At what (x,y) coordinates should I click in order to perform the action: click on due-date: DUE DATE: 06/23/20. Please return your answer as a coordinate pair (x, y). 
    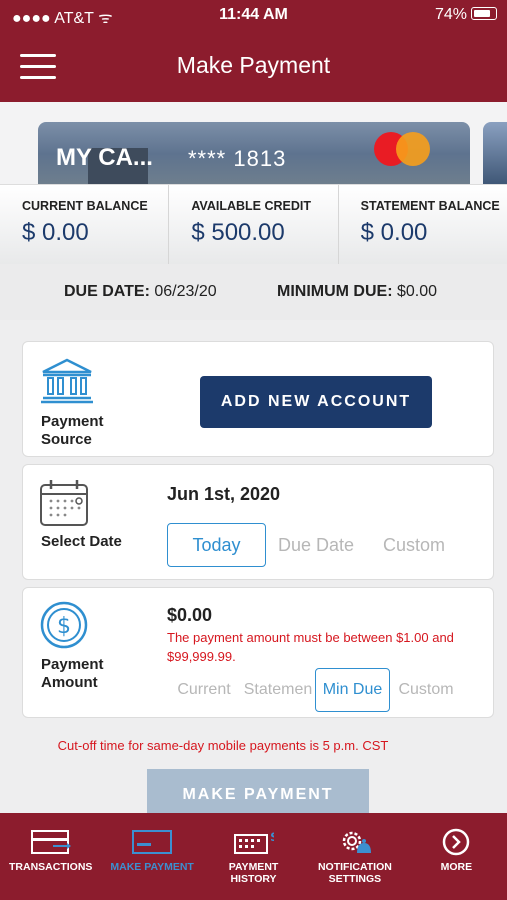
    Looking at the image, I should click on (140, 291).